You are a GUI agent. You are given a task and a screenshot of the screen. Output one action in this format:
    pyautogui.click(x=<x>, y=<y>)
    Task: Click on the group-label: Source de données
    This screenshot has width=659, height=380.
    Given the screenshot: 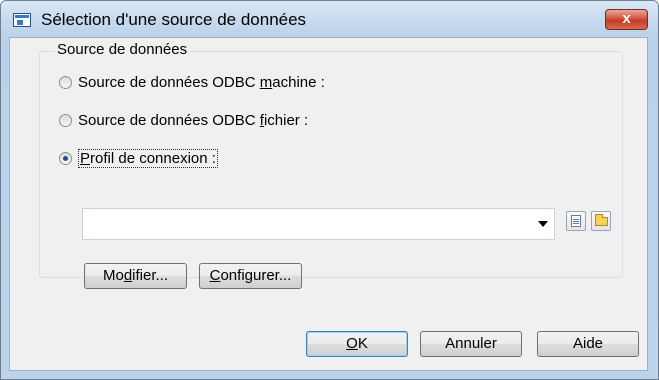 What is the action you would take?
    pyautogui.click(x=122, y=49)
    